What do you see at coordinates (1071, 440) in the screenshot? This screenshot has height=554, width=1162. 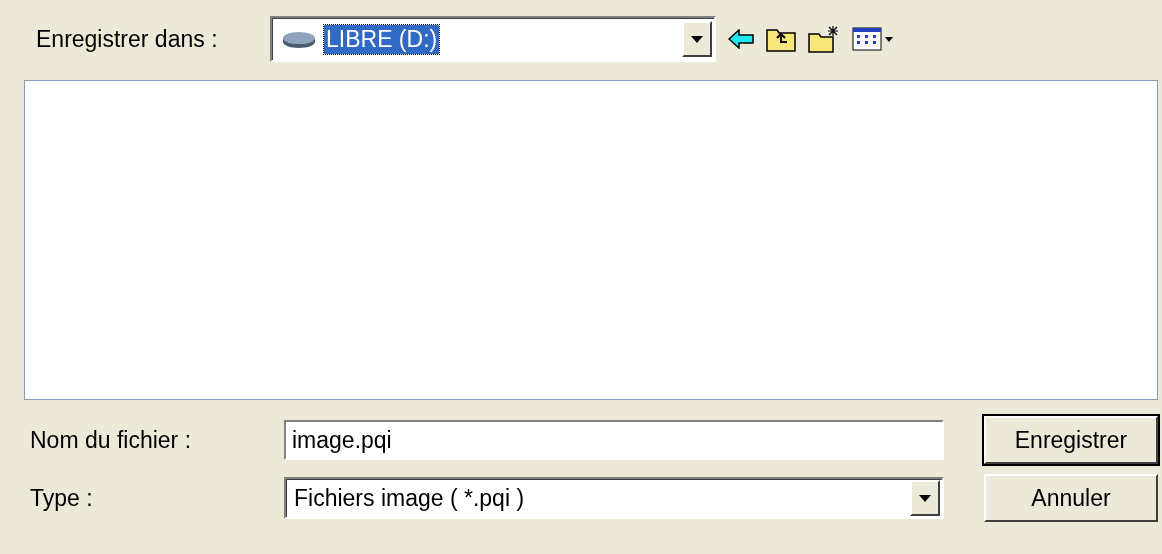 I see `save-button: Enregistrer` at bounding box center [1071, 440].